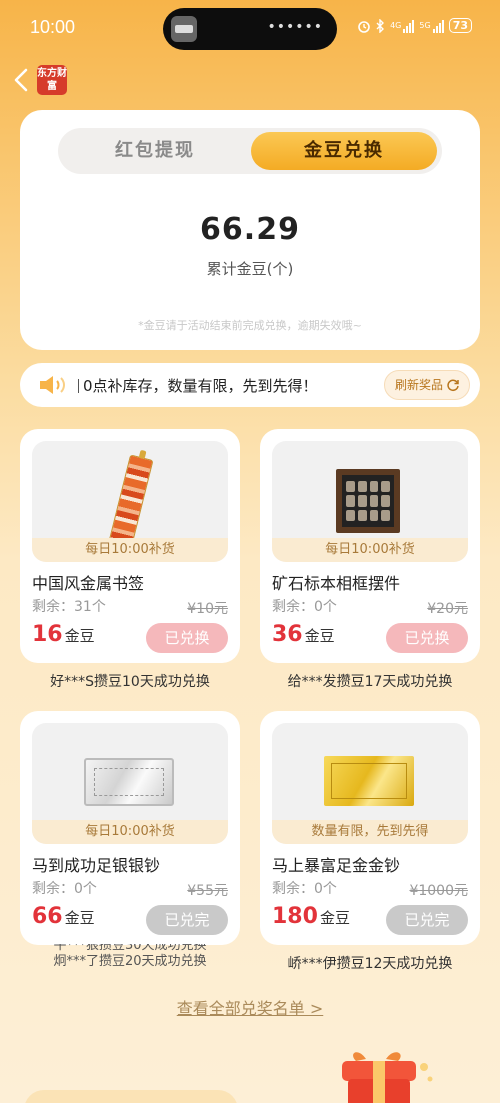 The width and height of the screenshot is (500, 1103). Describe the element at coordinates (250, 1007) in the screenshot. I see `view-all-winners-link: 查看全部兑奖名单 >` at that location.